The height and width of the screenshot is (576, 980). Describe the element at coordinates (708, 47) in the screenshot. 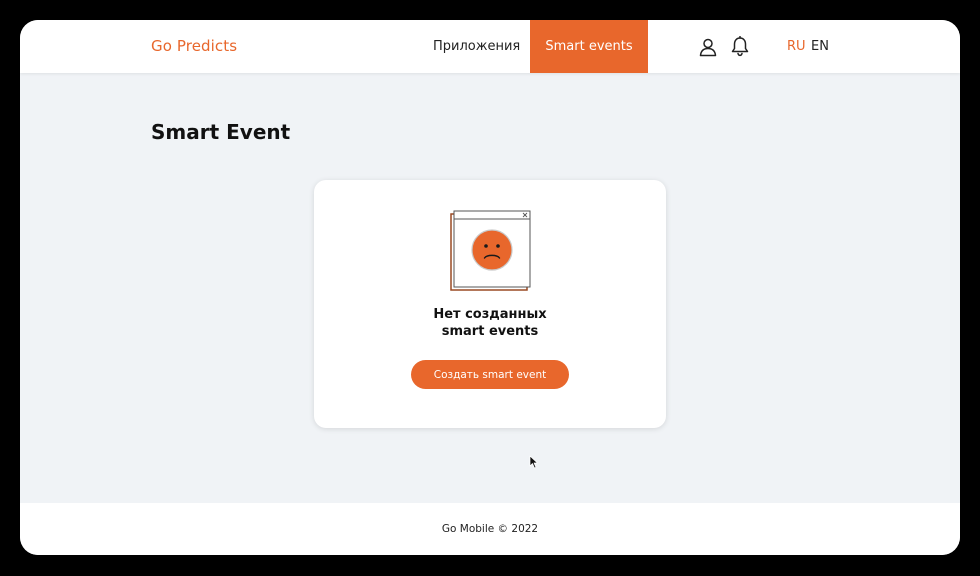

I see `user-icon` at that location.